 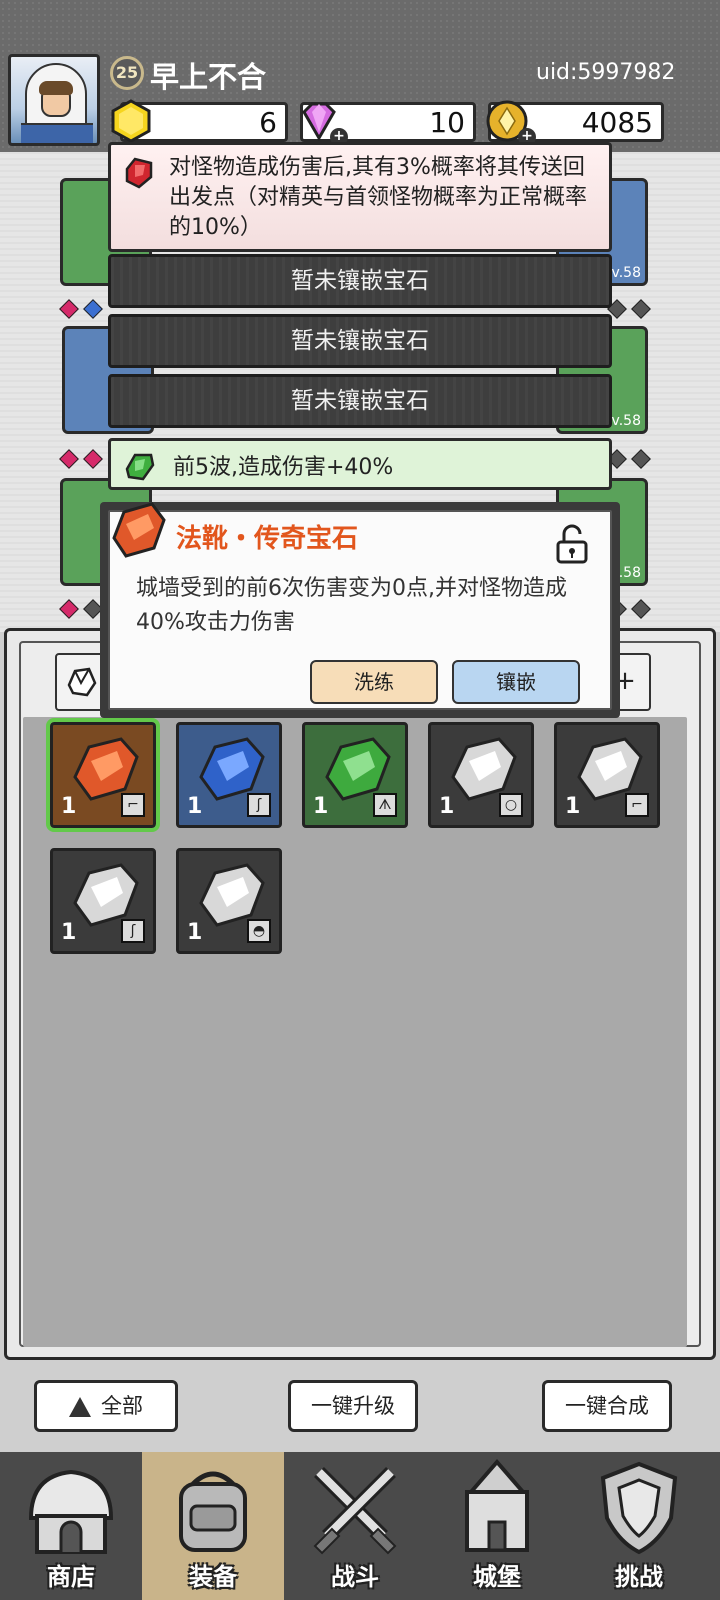 What do you see at coordinates (71, 1511) in the screenshot?
I see `shop-icon` at bounding box center [71, 1511].